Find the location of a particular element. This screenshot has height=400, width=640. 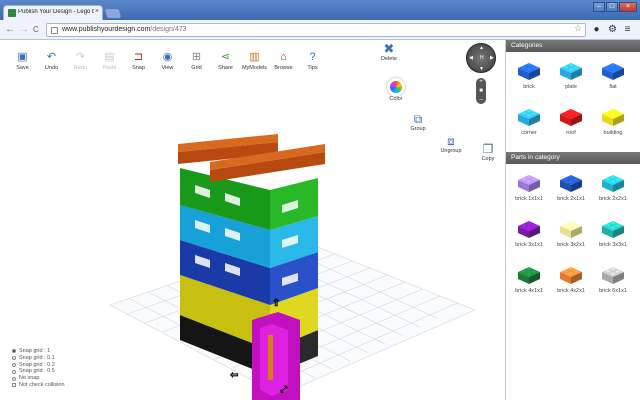

part-item: brick 2x1x1 is located at coordinates (571, 191).